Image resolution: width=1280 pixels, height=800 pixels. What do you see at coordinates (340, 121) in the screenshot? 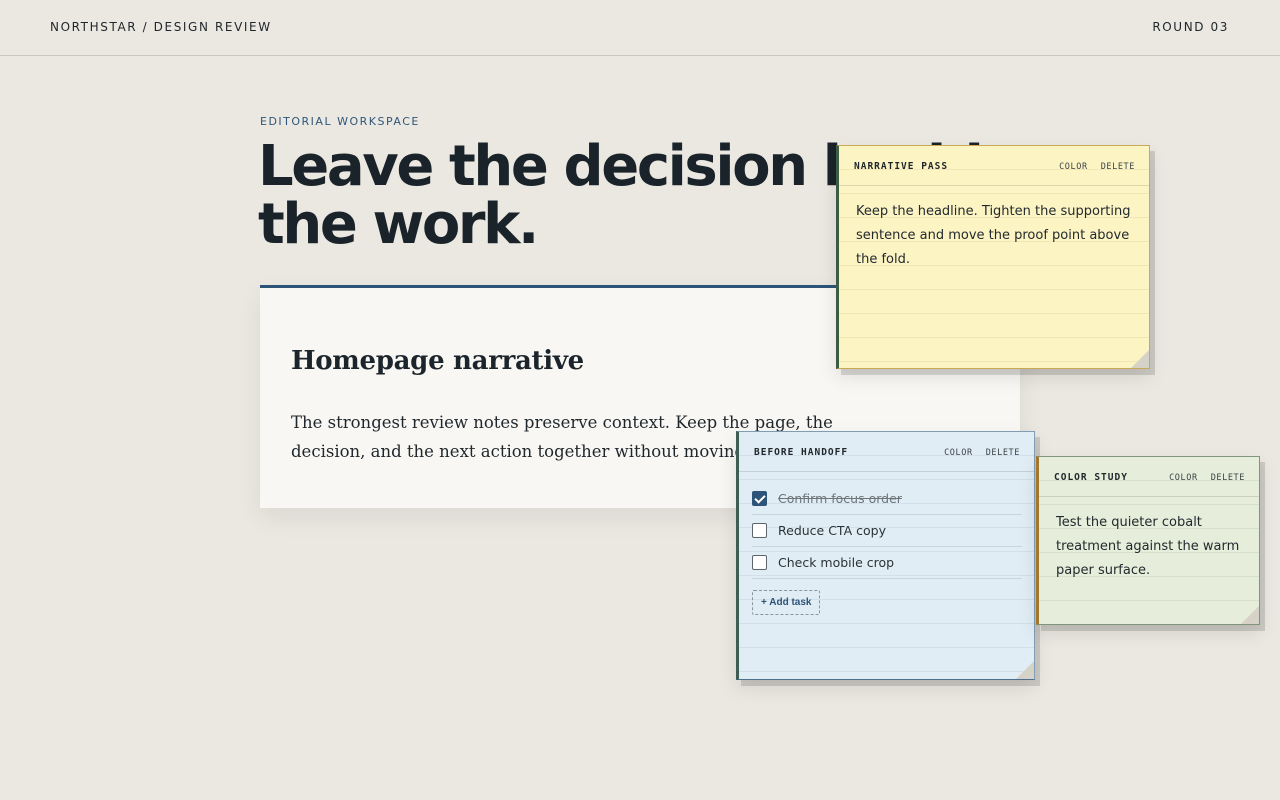
I see `eyebrow-label: EDITORIAL WORKSPACE` at bounding box center [340, 121].